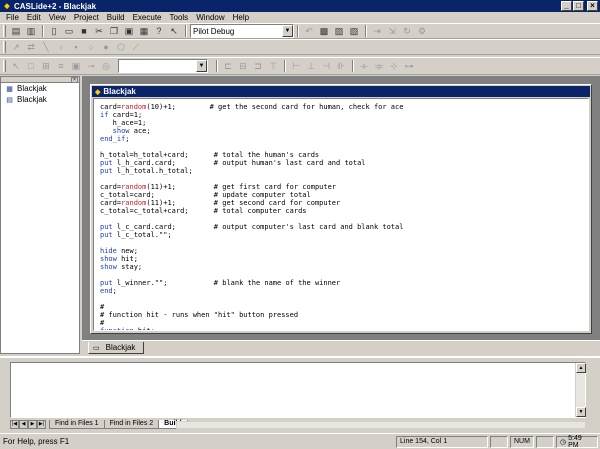 Image resolution: width=600 pixels, height=449 pixels. Describe the element at coordinates (258, 66) in the screenshot. I see `align-right-icon: ⊐` at that location.